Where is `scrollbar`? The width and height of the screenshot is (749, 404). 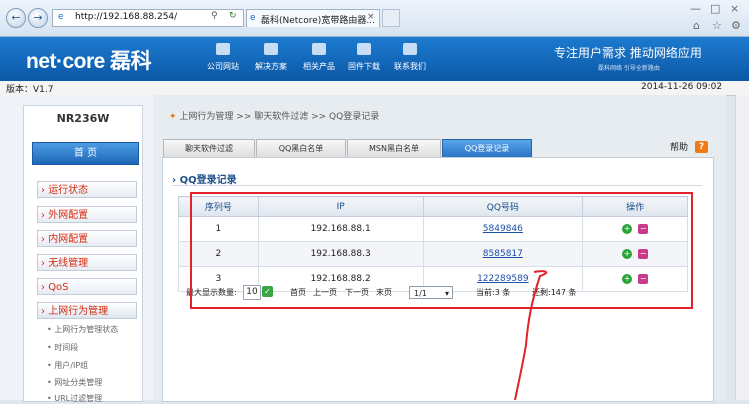
scrollbar is located at coordinates (742, 247).